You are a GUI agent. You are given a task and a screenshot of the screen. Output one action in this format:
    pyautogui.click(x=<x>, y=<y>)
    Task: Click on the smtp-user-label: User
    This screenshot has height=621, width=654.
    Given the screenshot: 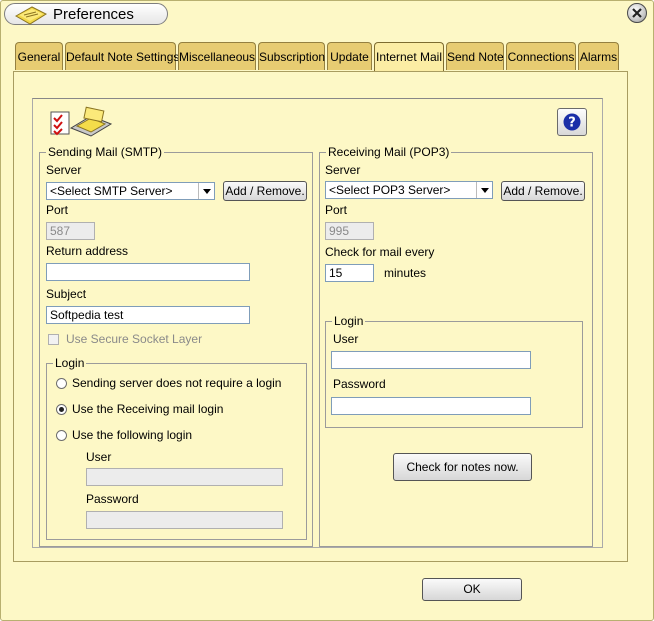 What is the action you would take?
    pyautogui.click(x=99, y=457)
    